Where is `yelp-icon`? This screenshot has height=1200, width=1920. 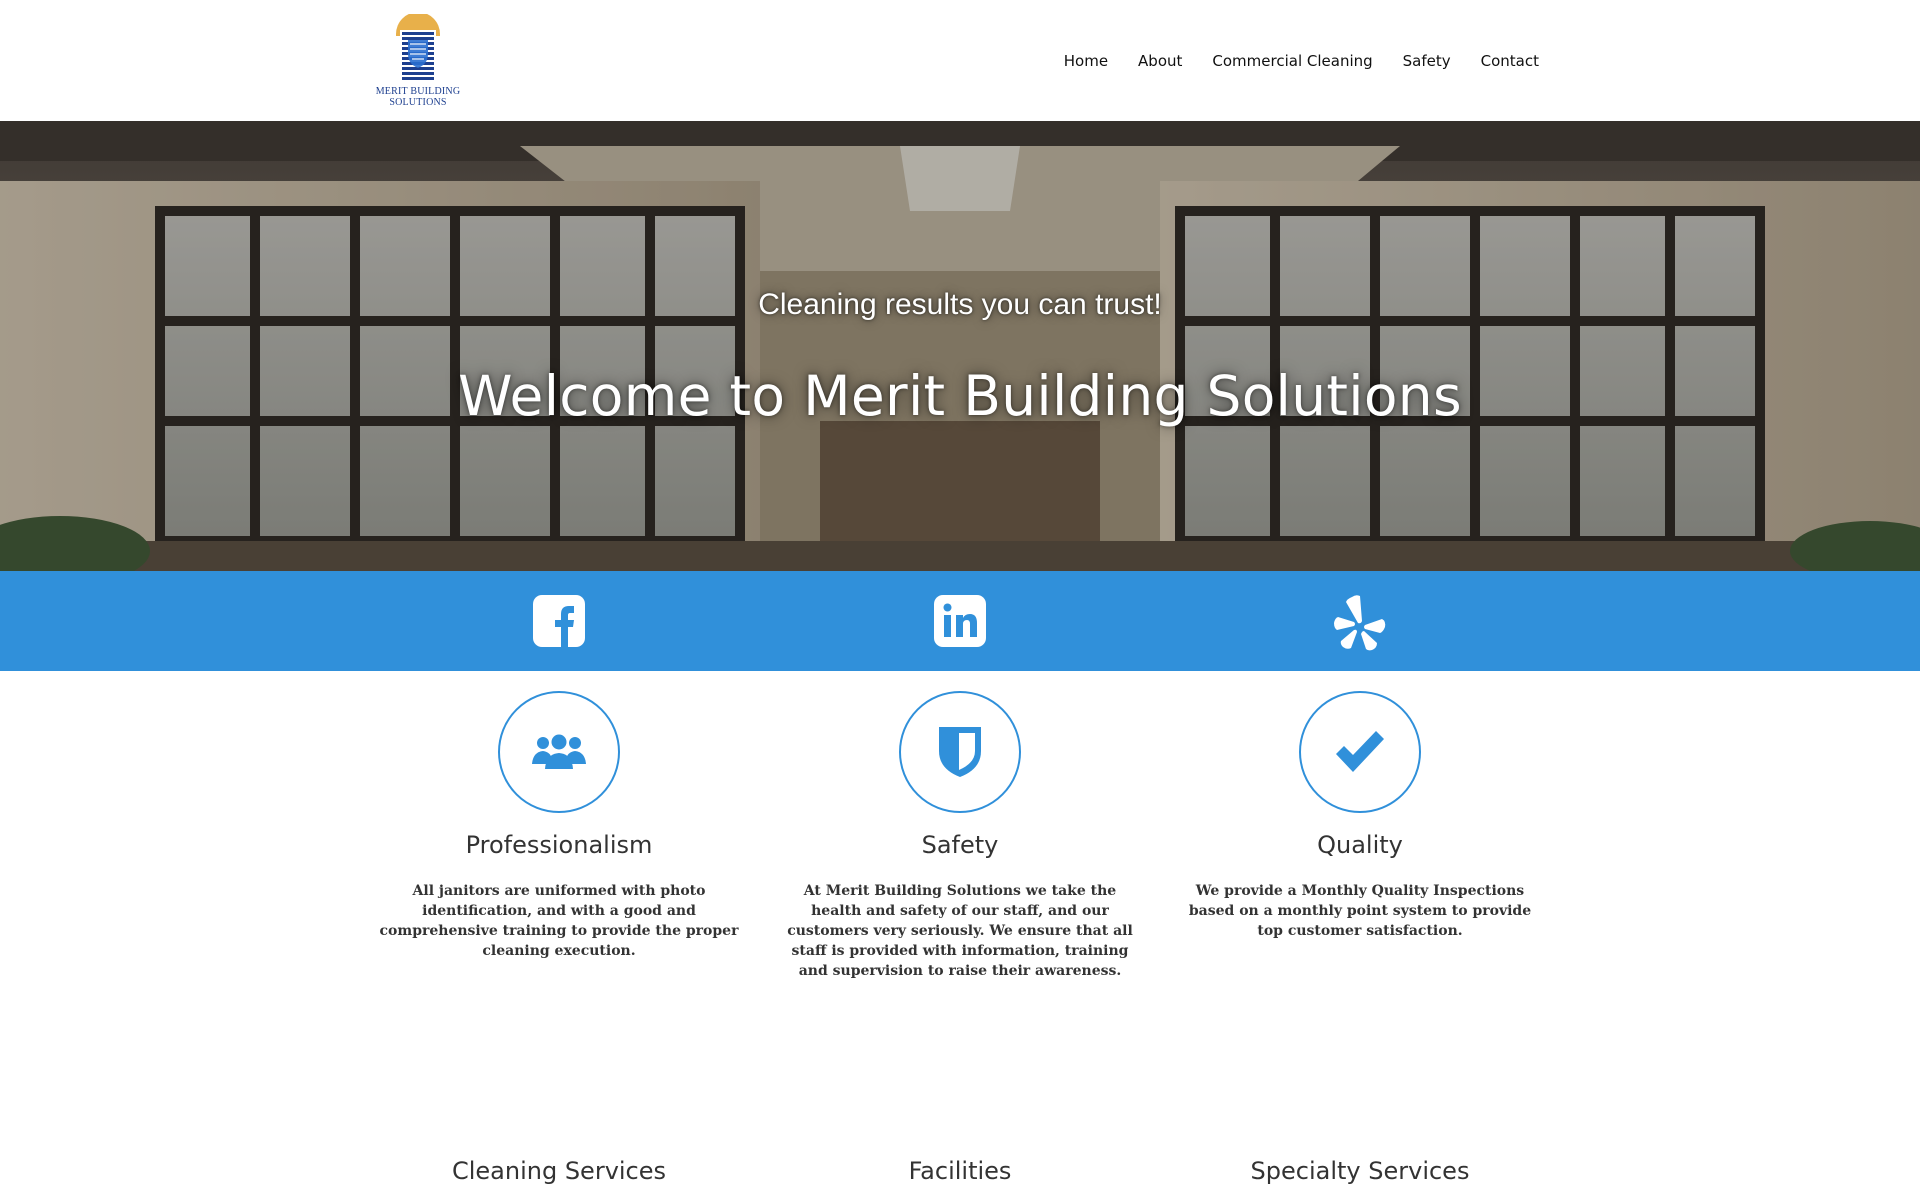 yelp-icon is located at coordinates (1360, 622).